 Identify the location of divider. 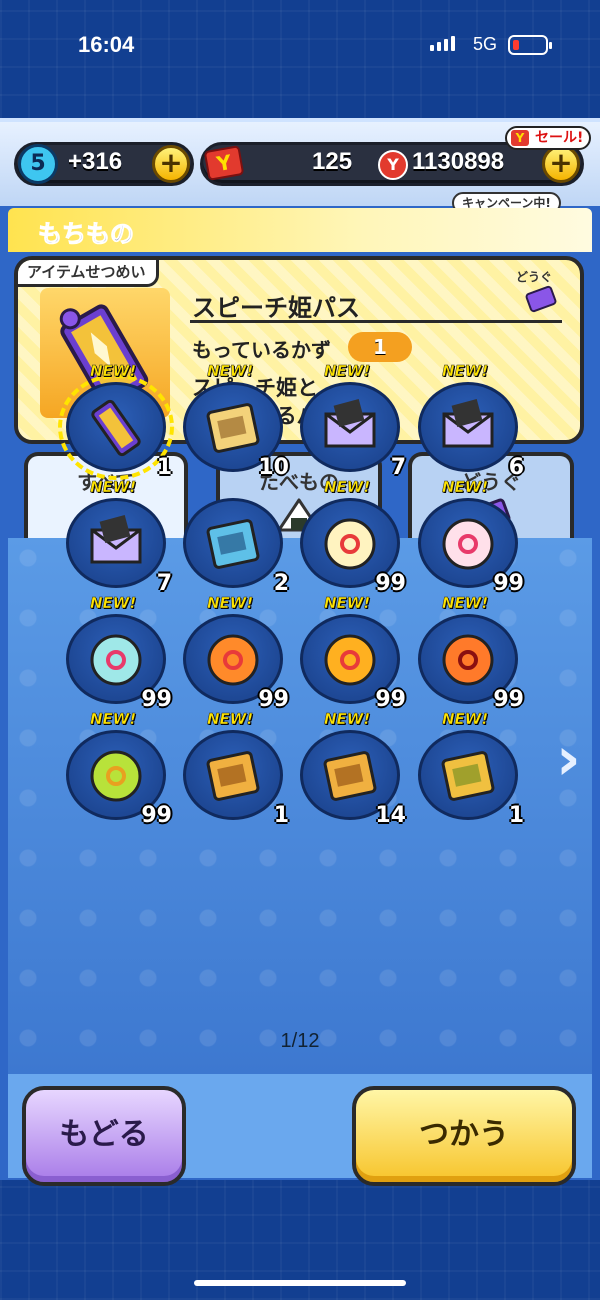
(376, 321).